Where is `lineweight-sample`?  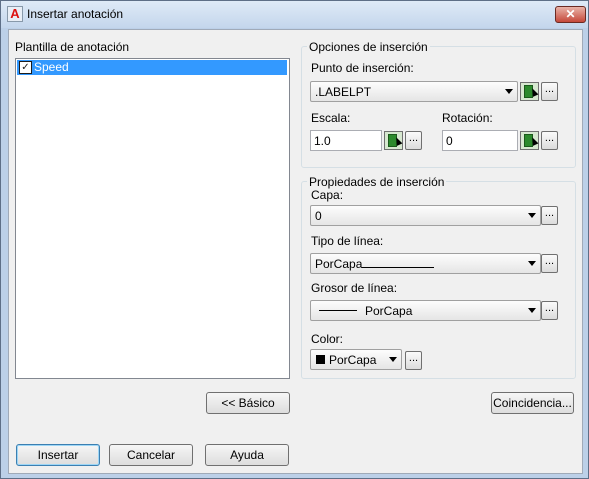 lineweight-sample is located at coordinates (338, 310).